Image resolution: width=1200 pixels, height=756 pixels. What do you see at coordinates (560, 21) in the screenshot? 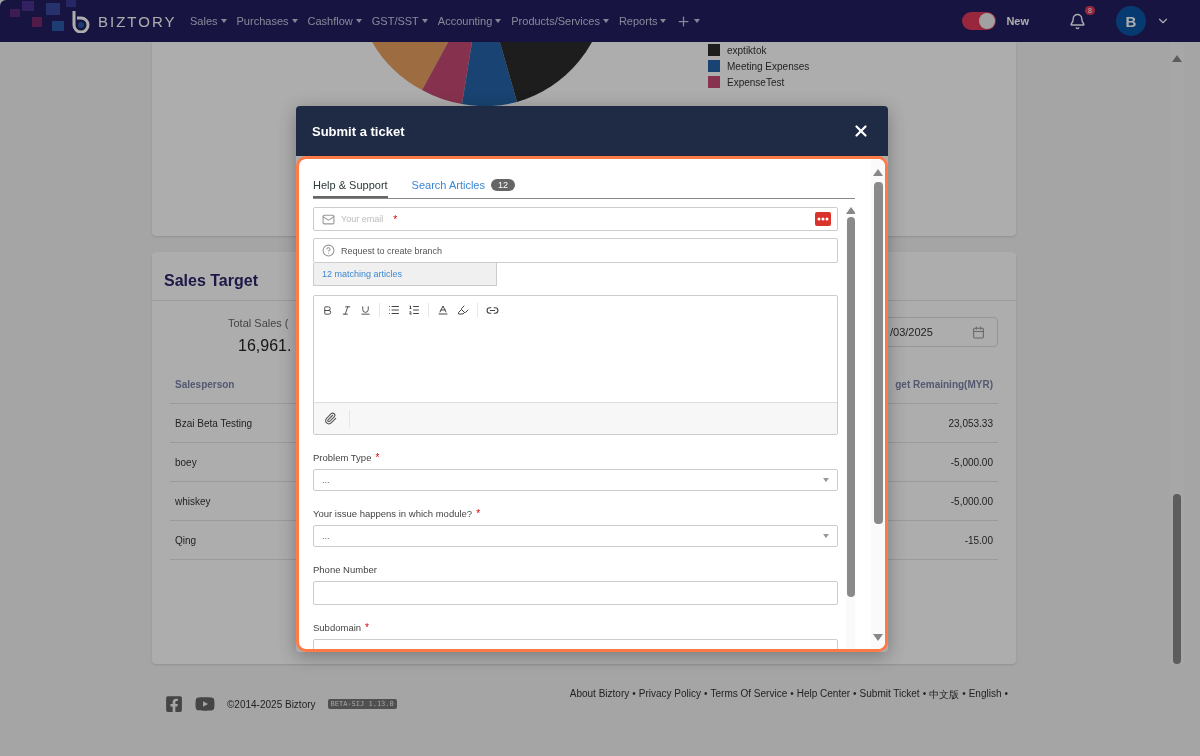
I see `nav-menu-item: Products/Services` at bounding box center [560, 21].